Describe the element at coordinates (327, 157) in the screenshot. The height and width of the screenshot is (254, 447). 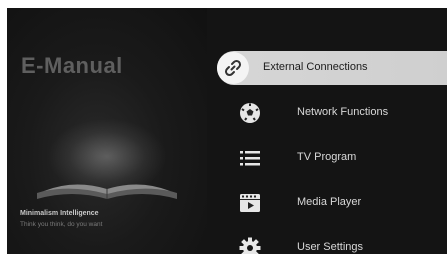
I see `menu-item-label: TV Program` at that location.